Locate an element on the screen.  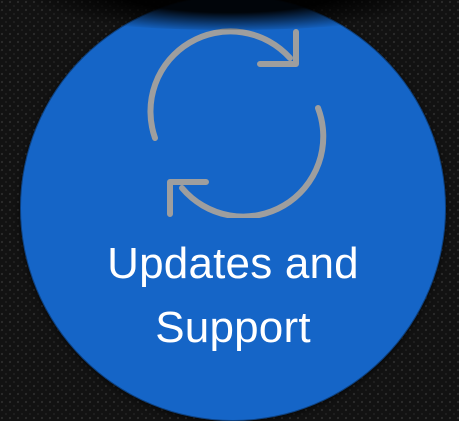
tile-title-line-2: Support is located at coordinates (233, 327).